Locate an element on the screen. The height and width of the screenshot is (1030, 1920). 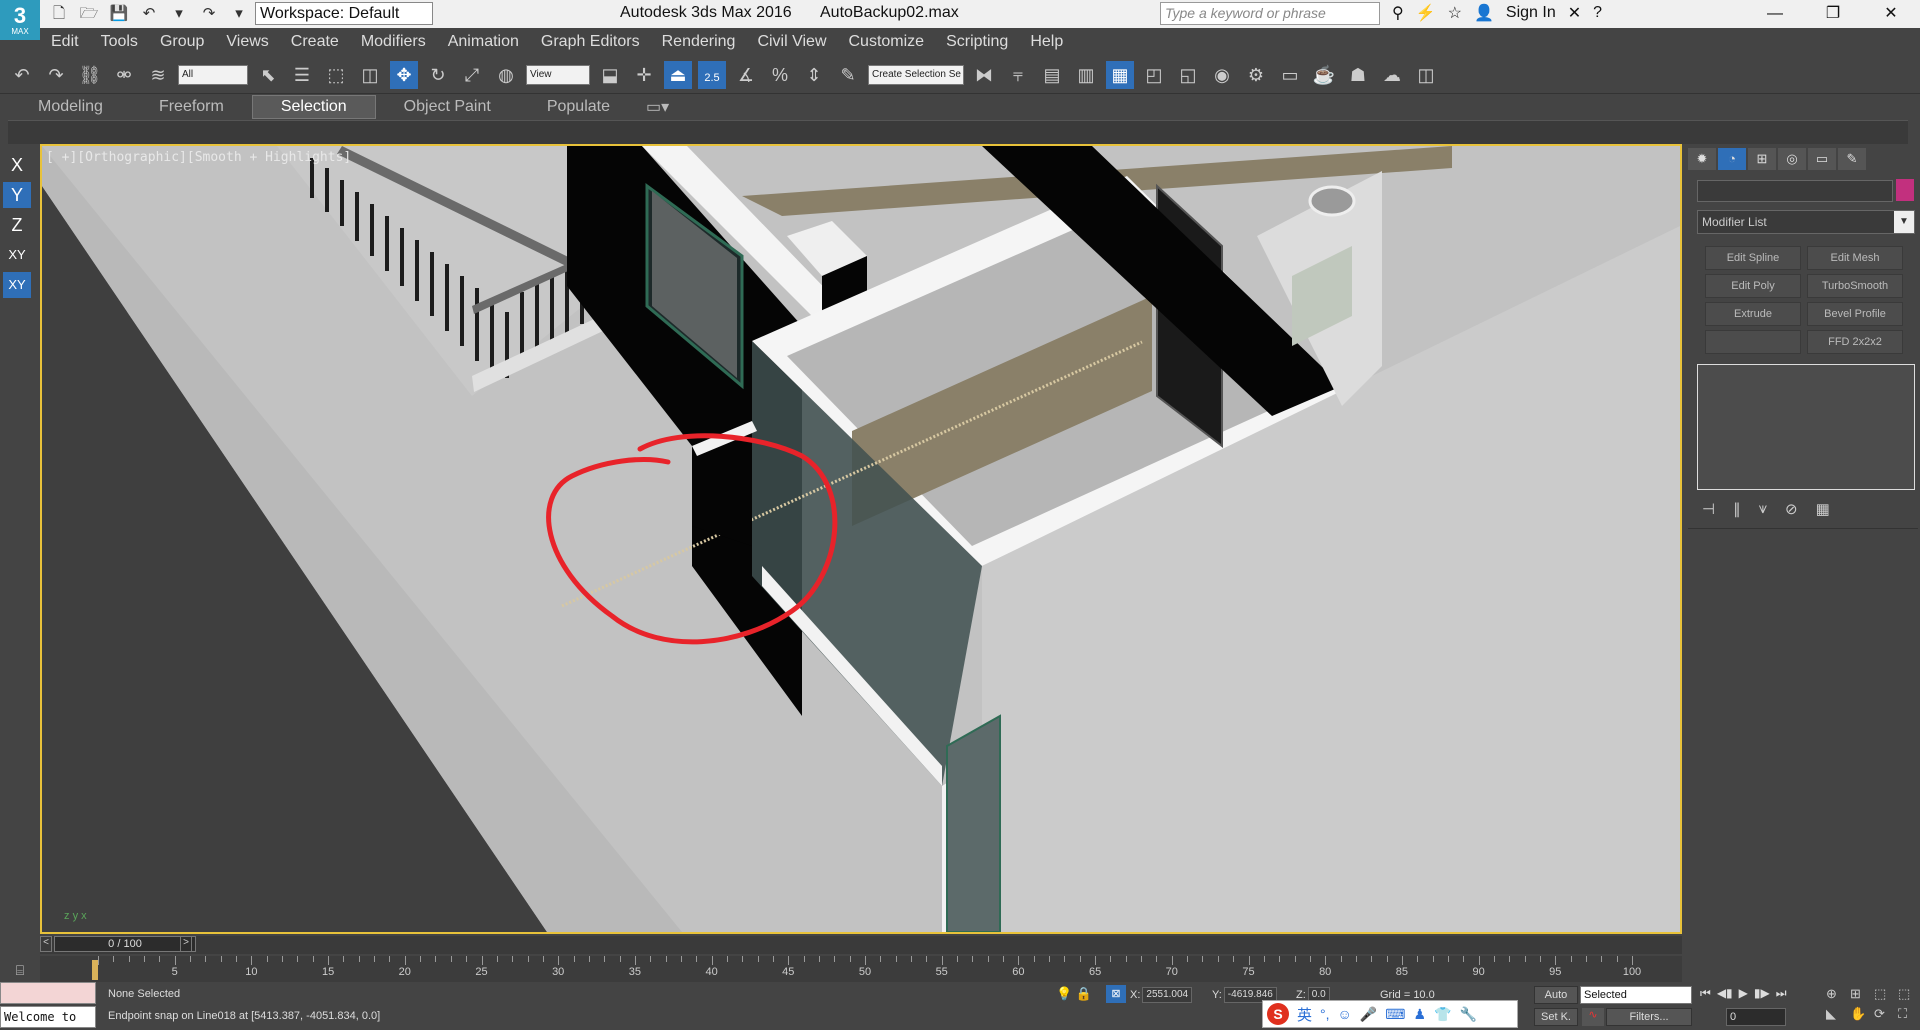
menu-animation: Animation is located at coordinates (483, 42).